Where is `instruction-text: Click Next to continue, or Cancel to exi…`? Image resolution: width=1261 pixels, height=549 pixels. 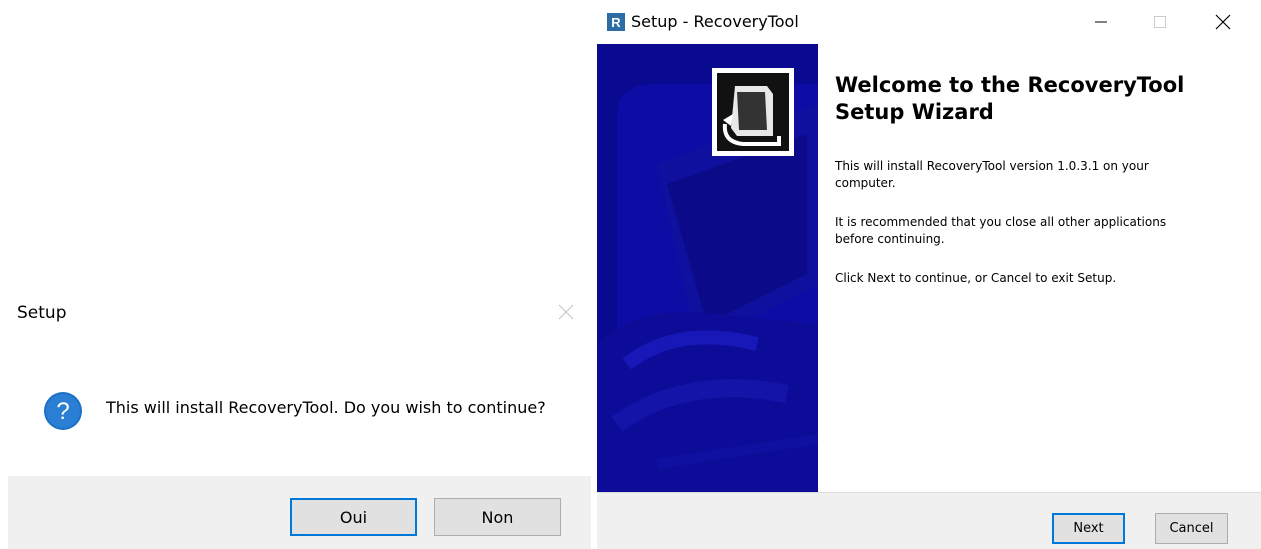 instruction-text: Click Next to continue, or Cancel to exi… is located at coordinates (976, 278).